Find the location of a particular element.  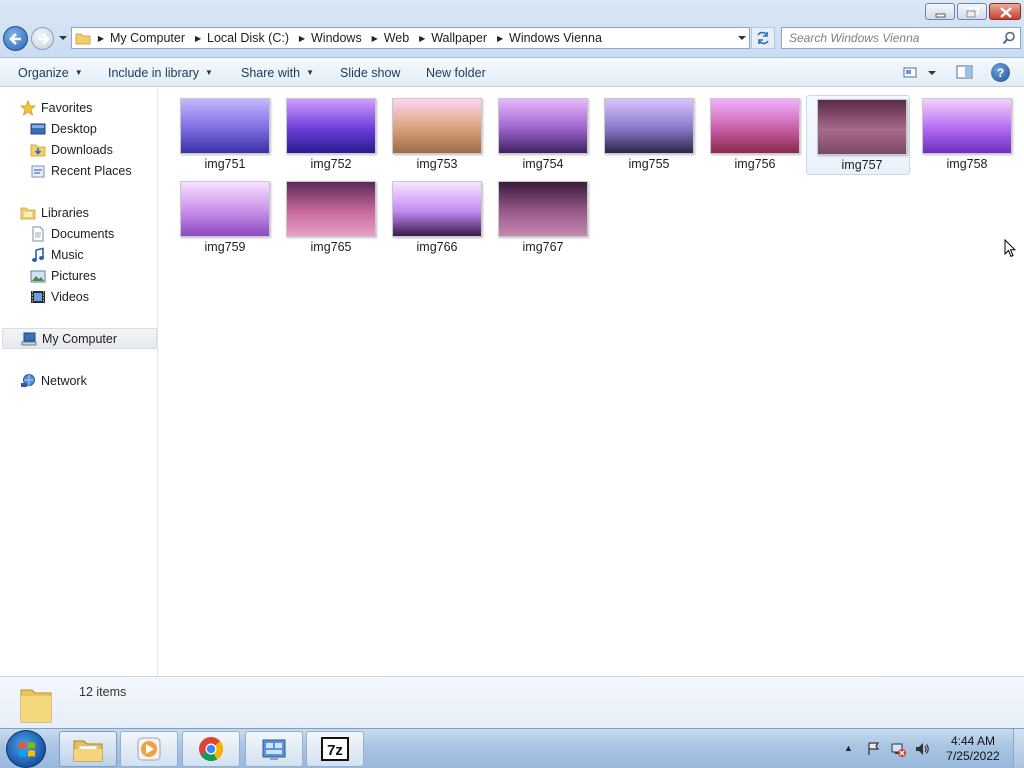

new-folder-button: New folder is located at coordinates (456, 72).